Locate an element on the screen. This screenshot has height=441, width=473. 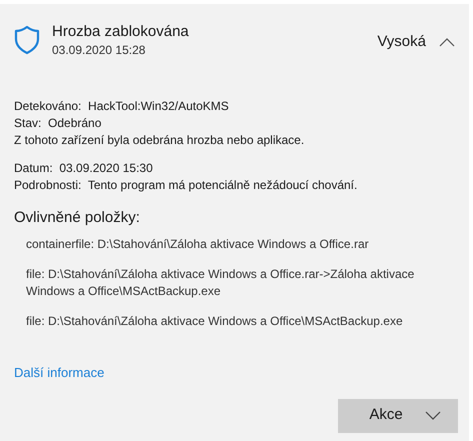
affected-heading: Ovlivněné položky: is located at coordinates (77, 218).